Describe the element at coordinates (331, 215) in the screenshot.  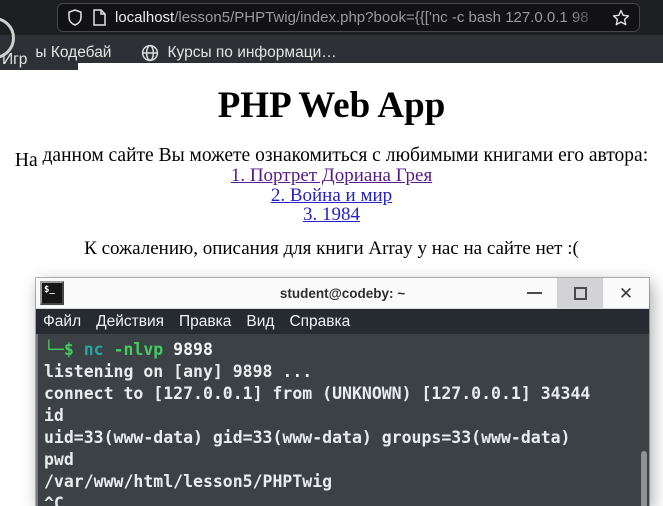
I see `book-link-3: 3. 1984` at that location.